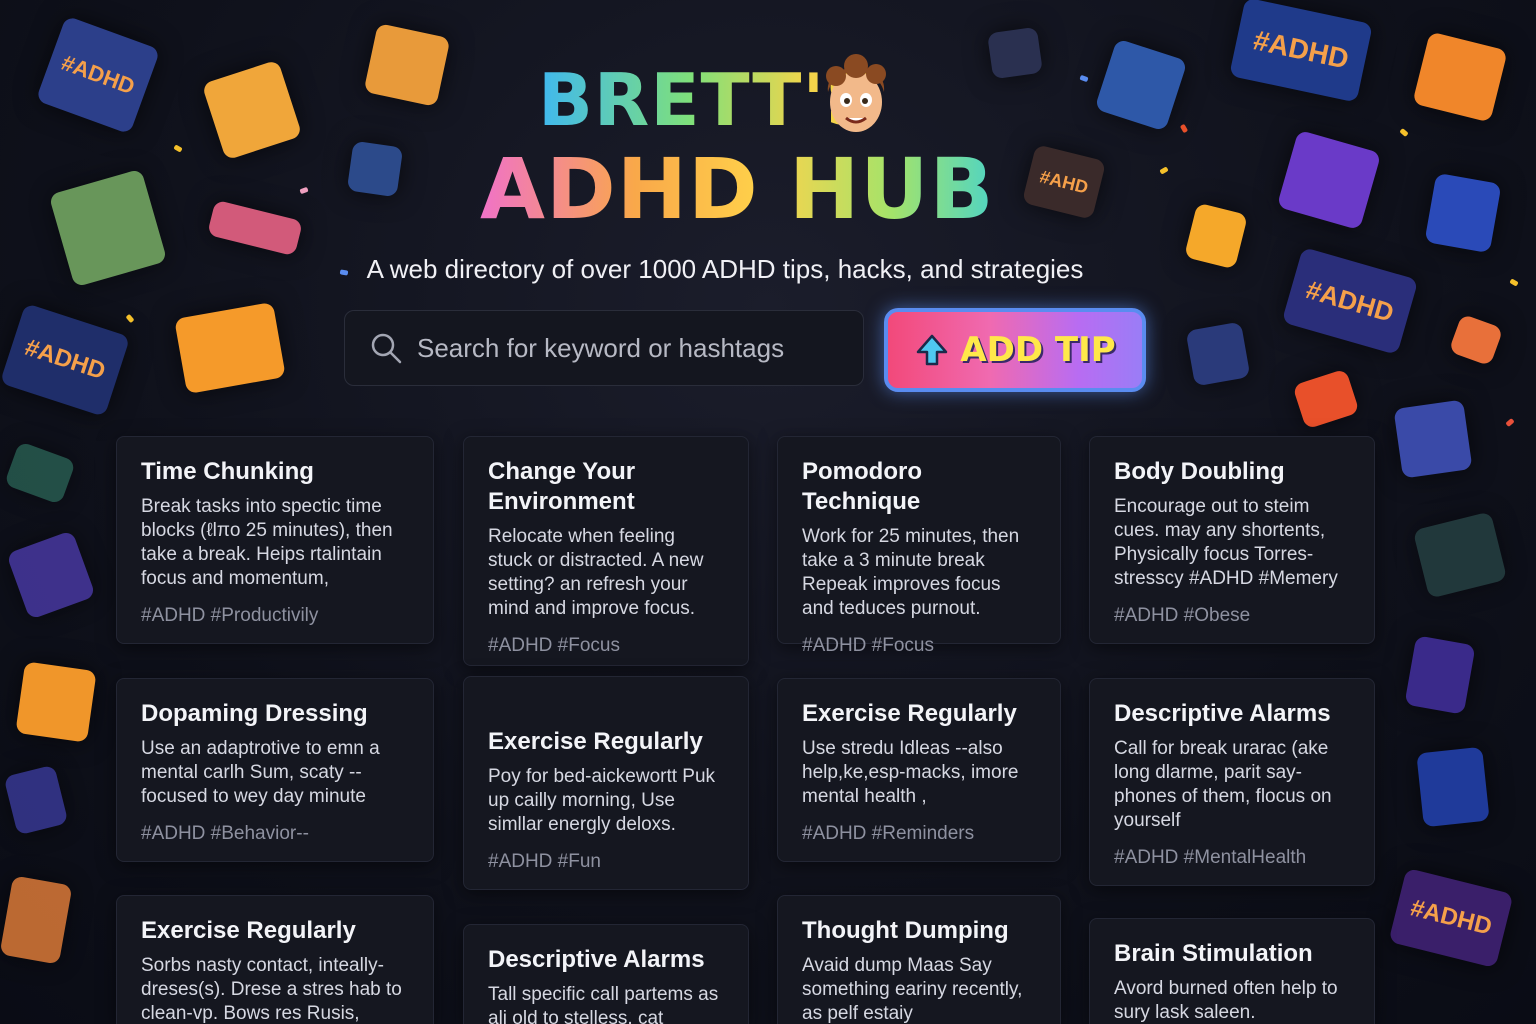 The image size is (1536, 1024). I want to click on decor-tag-tile: #AHD, so click(1064, 182).